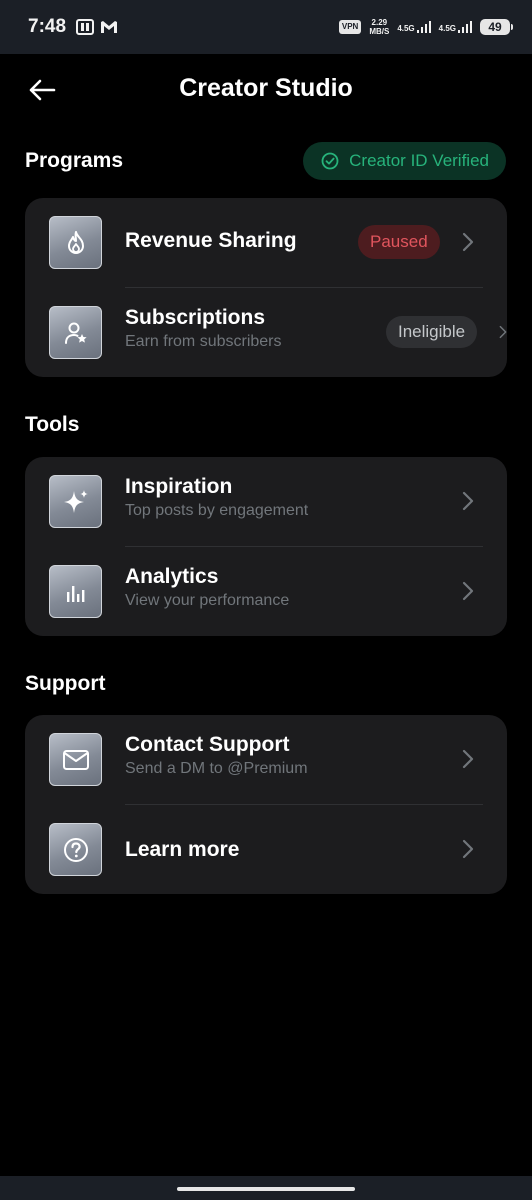 The image size is (532, 1200). I want to click on row-subtitle: Send a DM to @Premium, so click(216, 768).